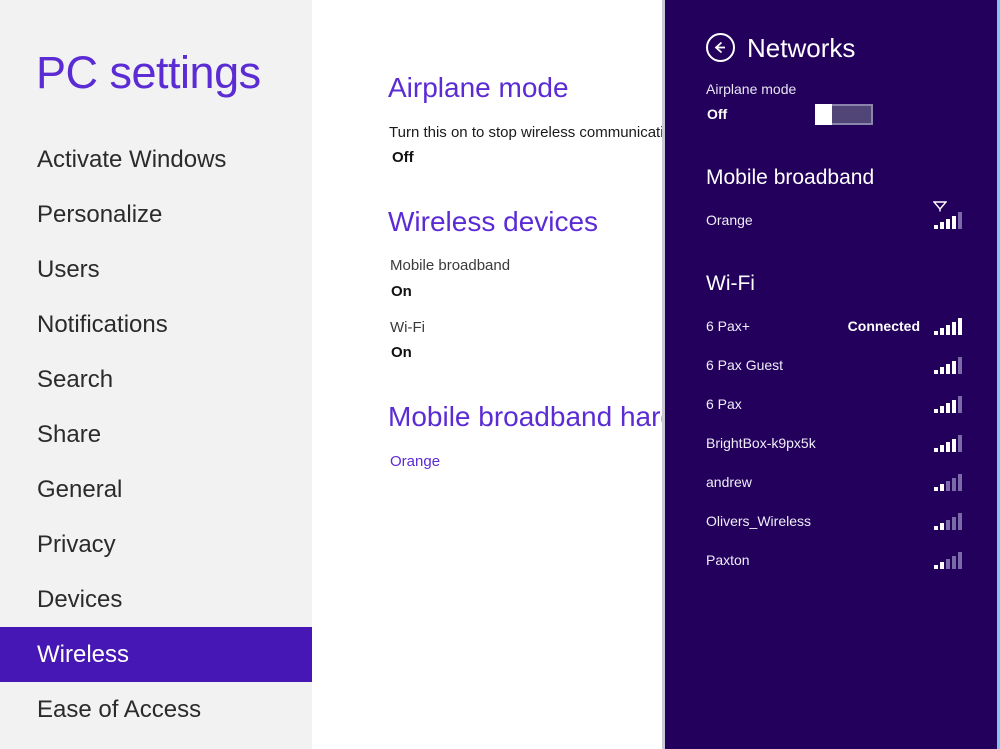 The height and width of the screenshot is (749, 1000). Describe the element at coordinates (80, 489) in the screenshot. I see `sidebar-item-label: General` at that location.